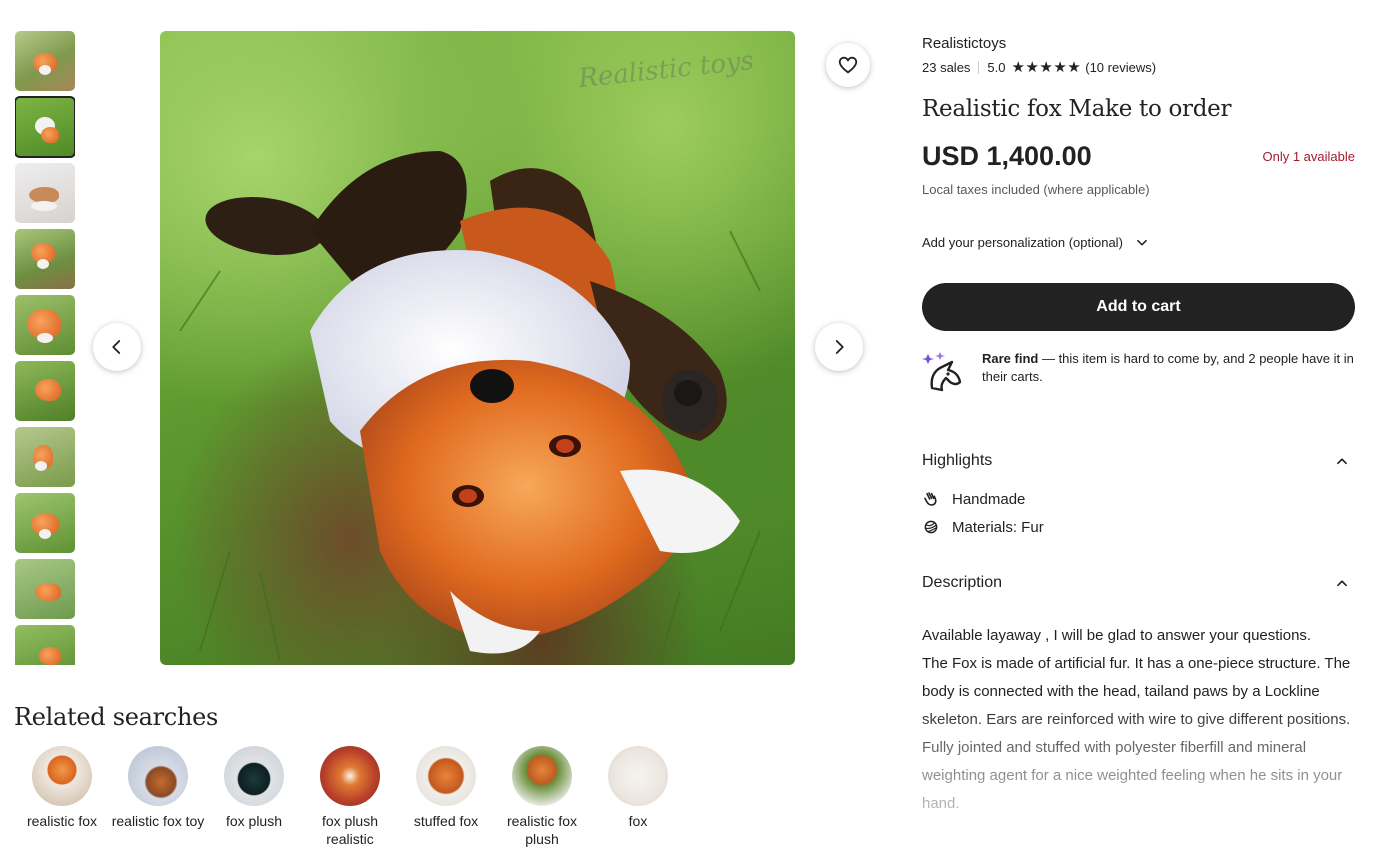 This screenshot has width=1384, height=852. Describe the element at coordinates (1007, 156) in the screenshot. I see `product-price: USD 1,400.00` at that location.